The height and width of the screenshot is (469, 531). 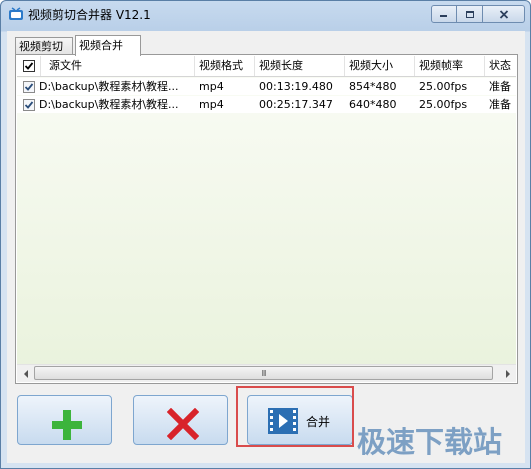 I want to click on chevron-right-icon, so click(x=507, y=373).